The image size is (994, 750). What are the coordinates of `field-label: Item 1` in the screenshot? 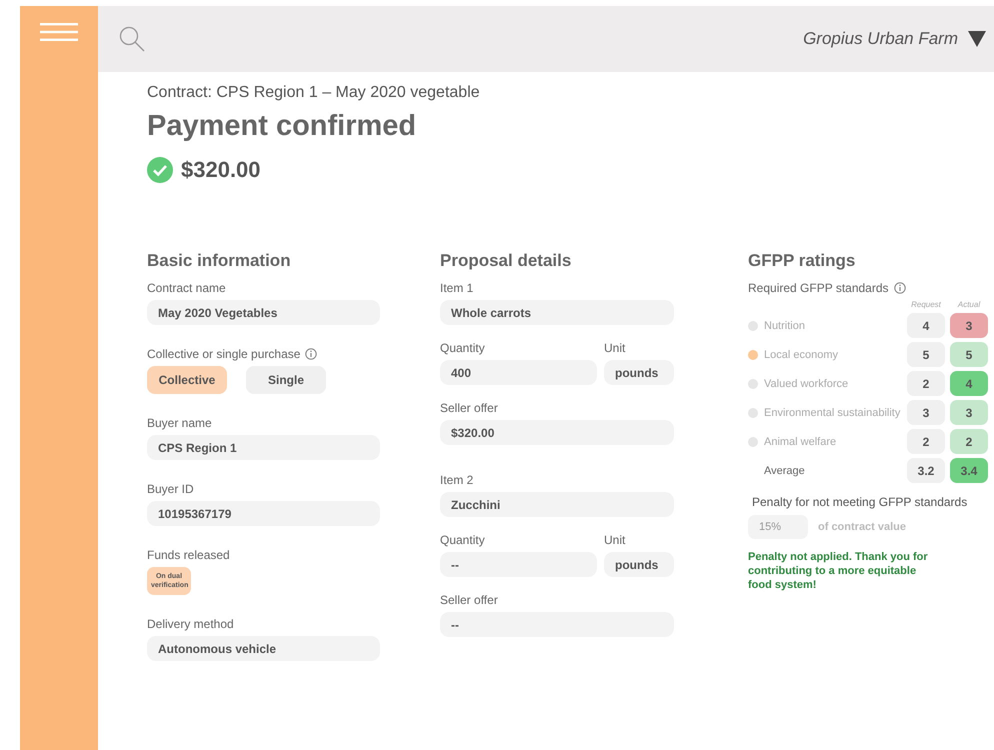 It's located at (457, 288).